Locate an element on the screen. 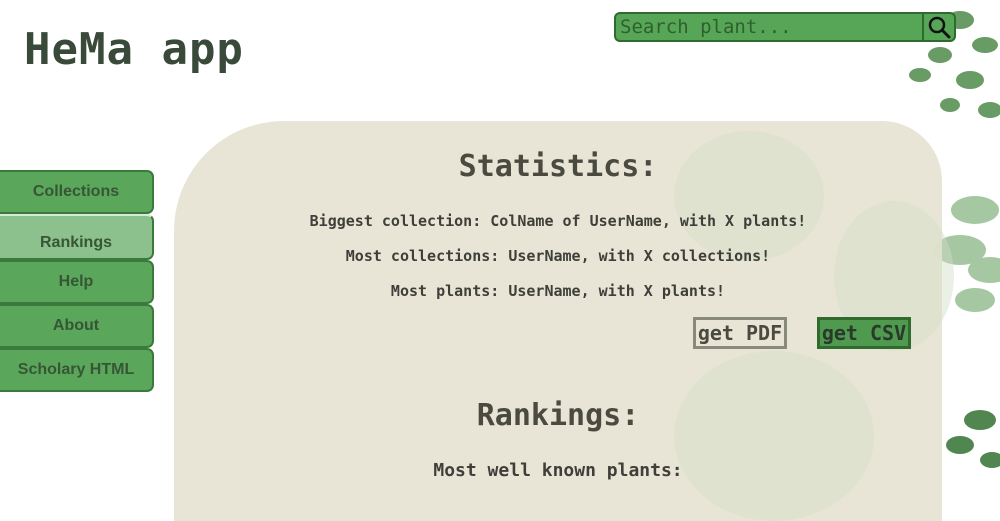  statistics-heading: Statistics: is located at coordinates (558, 166).